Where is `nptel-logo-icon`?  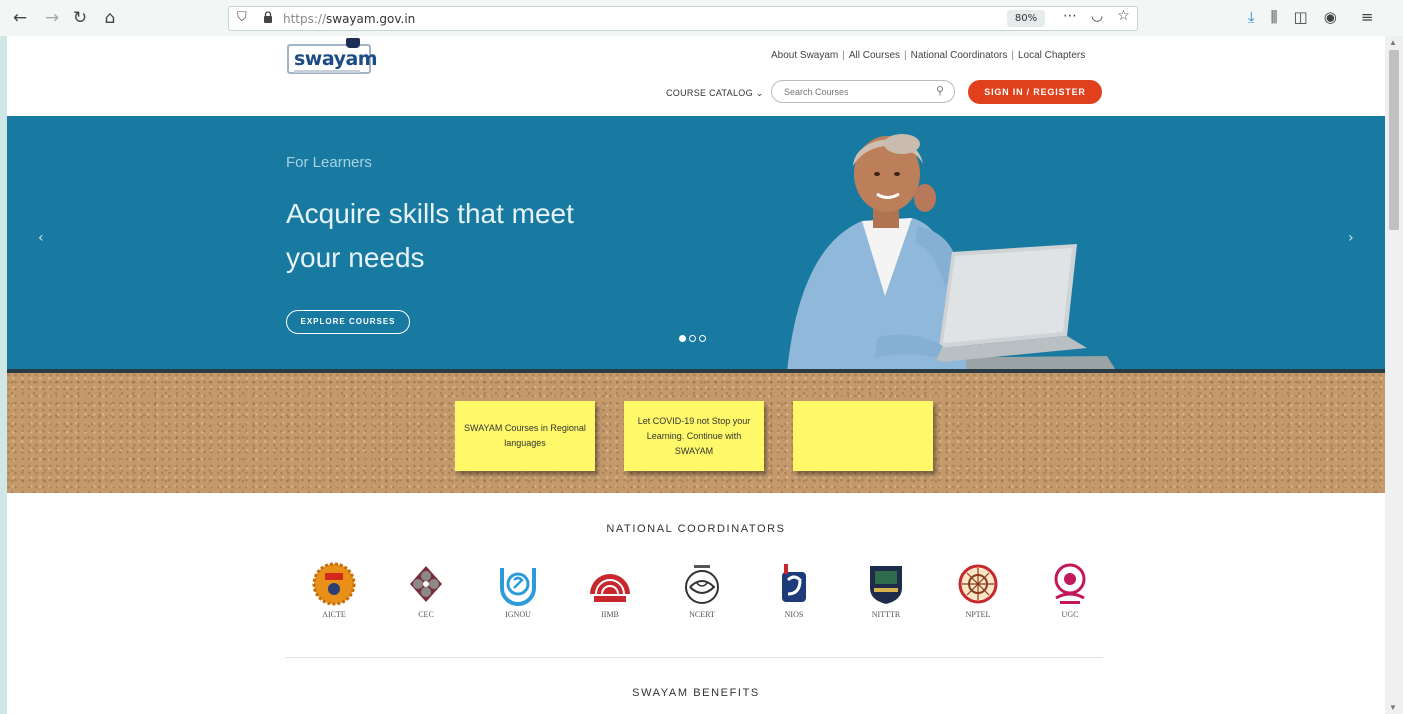
nptel-logo-icon is located at coordinates (978, 584).